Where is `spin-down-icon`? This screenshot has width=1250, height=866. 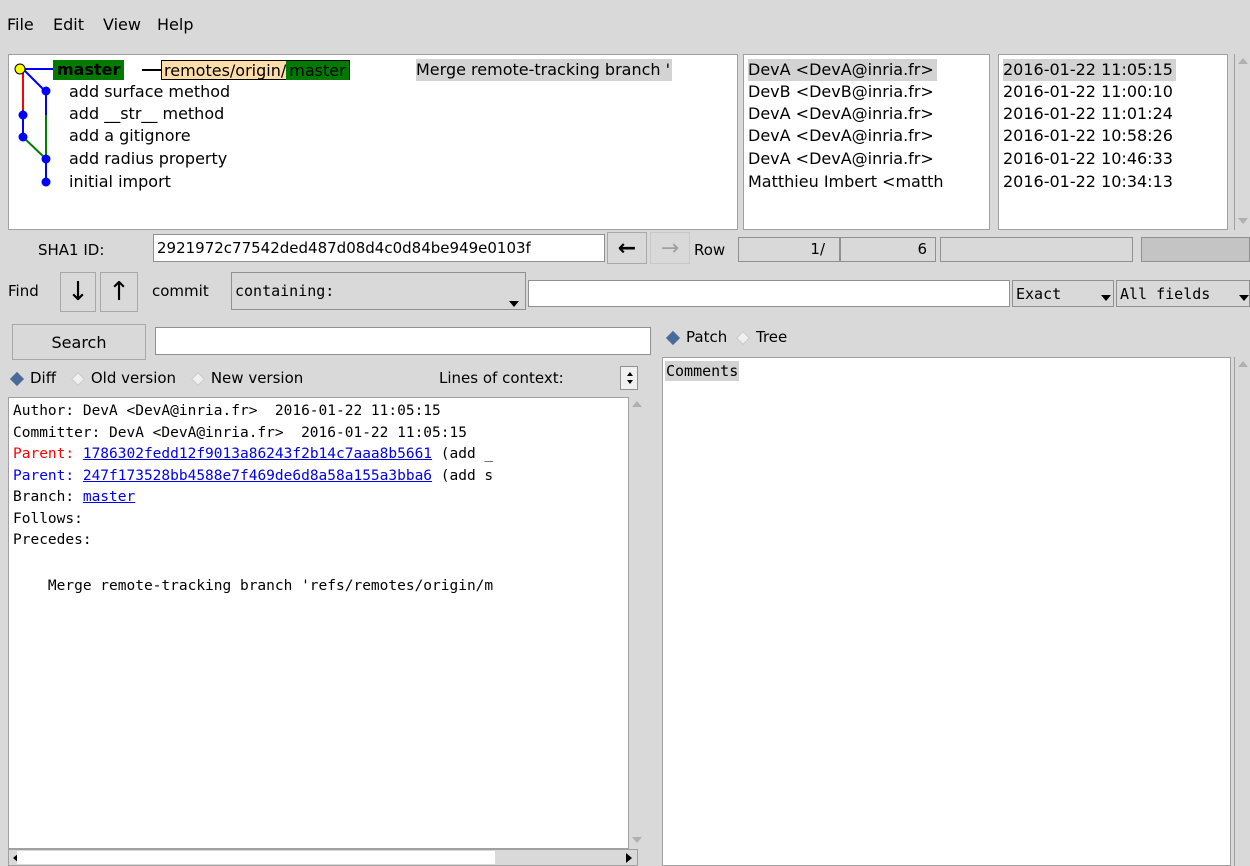
spin-down-icon is located at coordinates (630, 382).